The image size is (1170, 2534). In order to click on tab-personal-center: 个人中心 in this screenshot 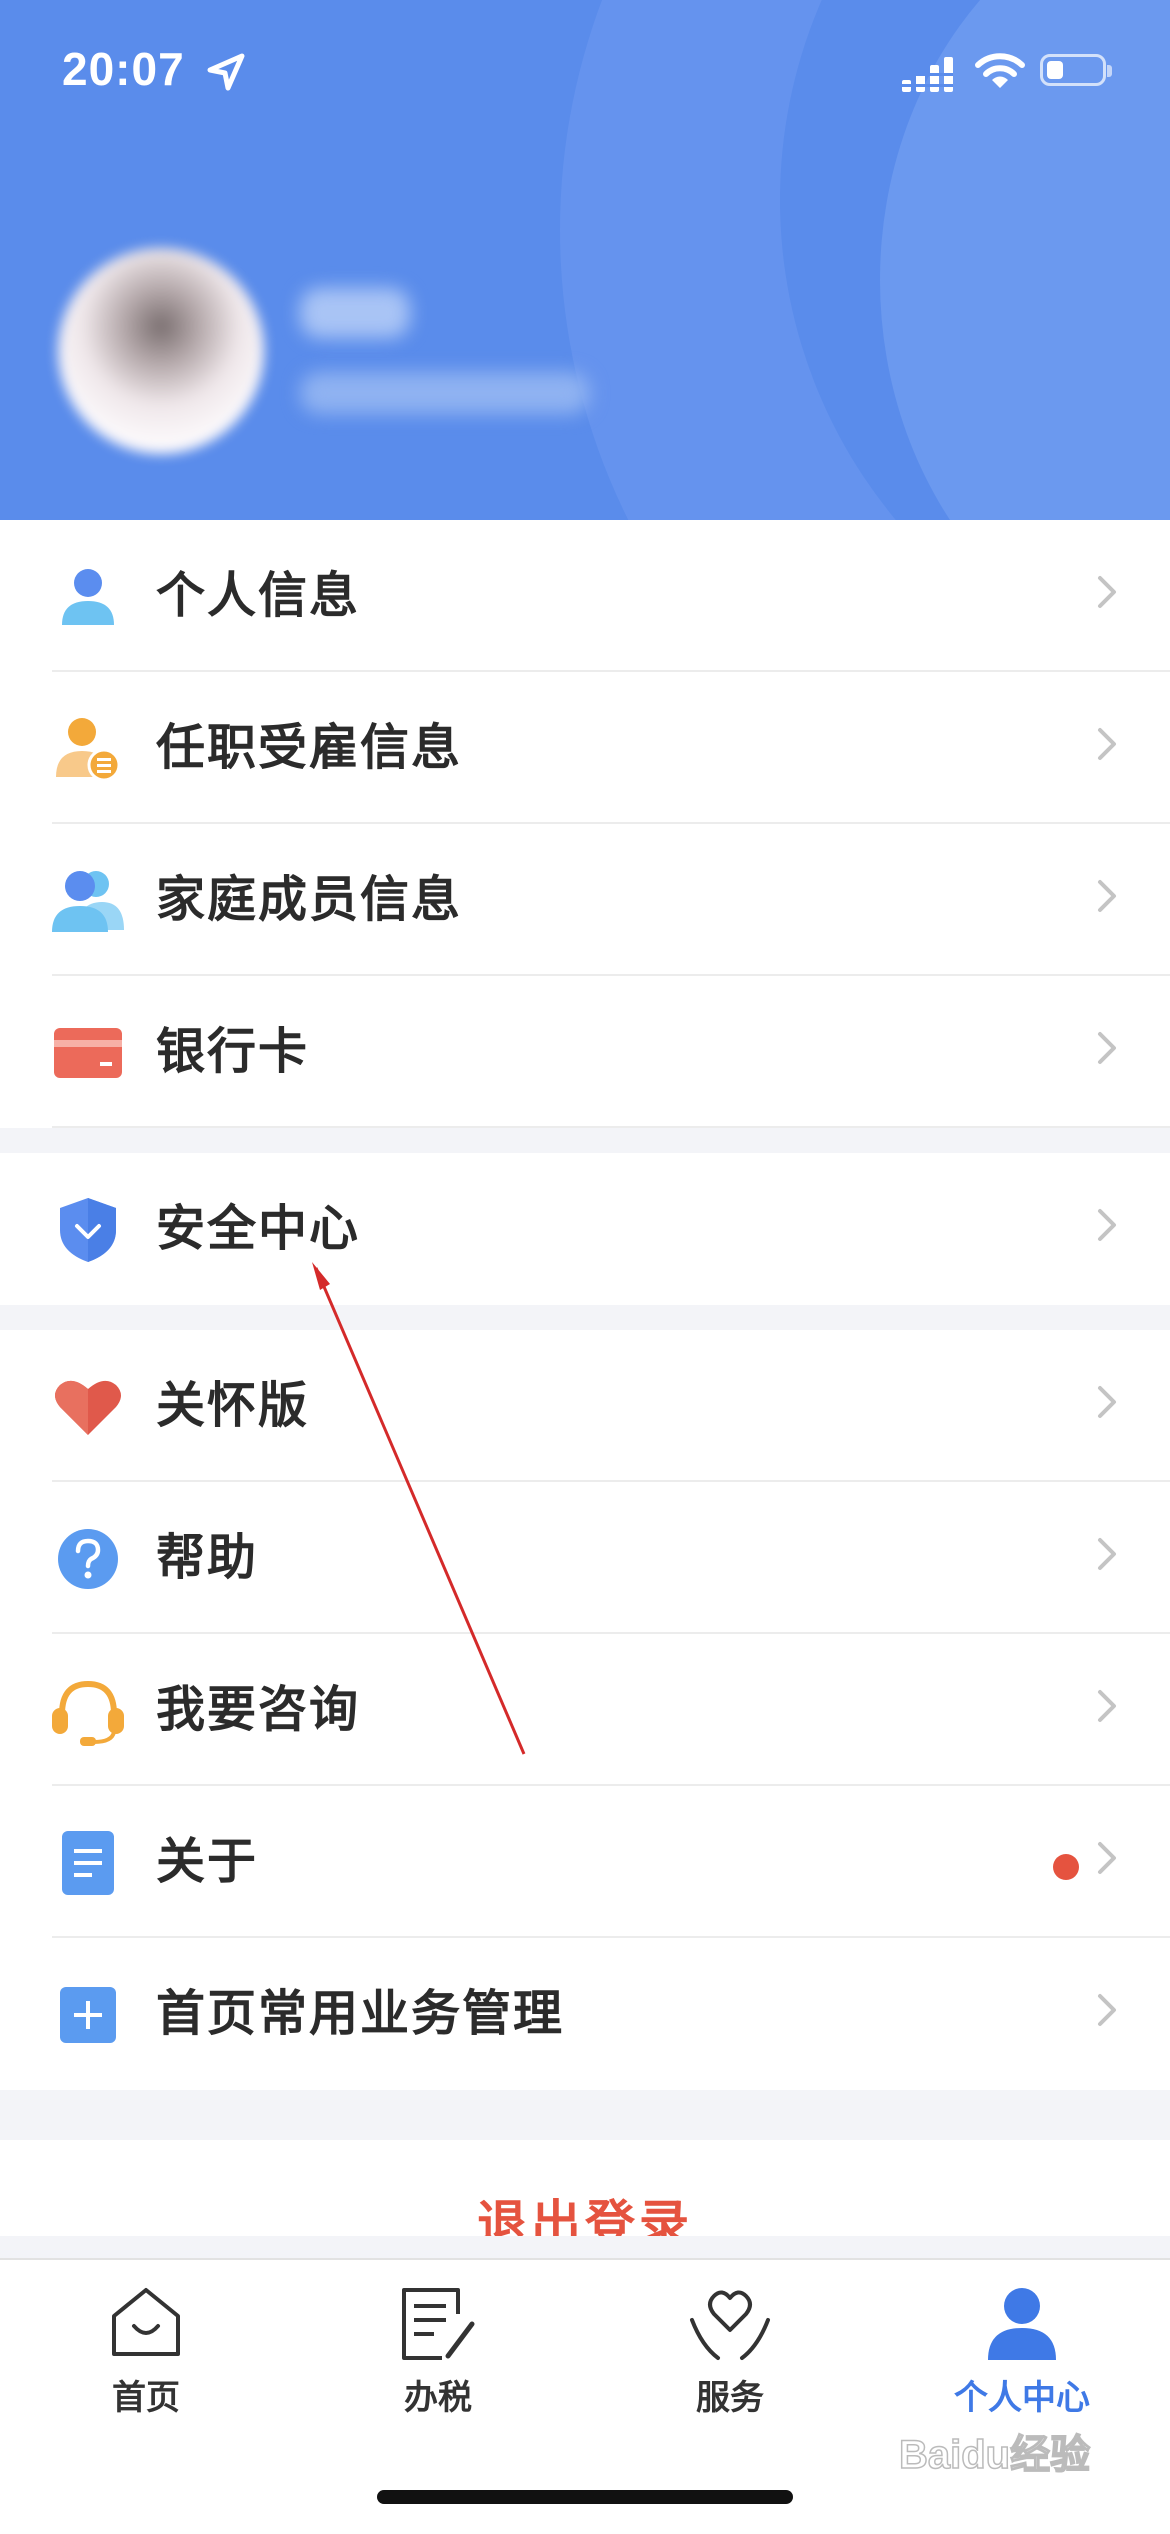, I will do `click(1022, 2345)`.